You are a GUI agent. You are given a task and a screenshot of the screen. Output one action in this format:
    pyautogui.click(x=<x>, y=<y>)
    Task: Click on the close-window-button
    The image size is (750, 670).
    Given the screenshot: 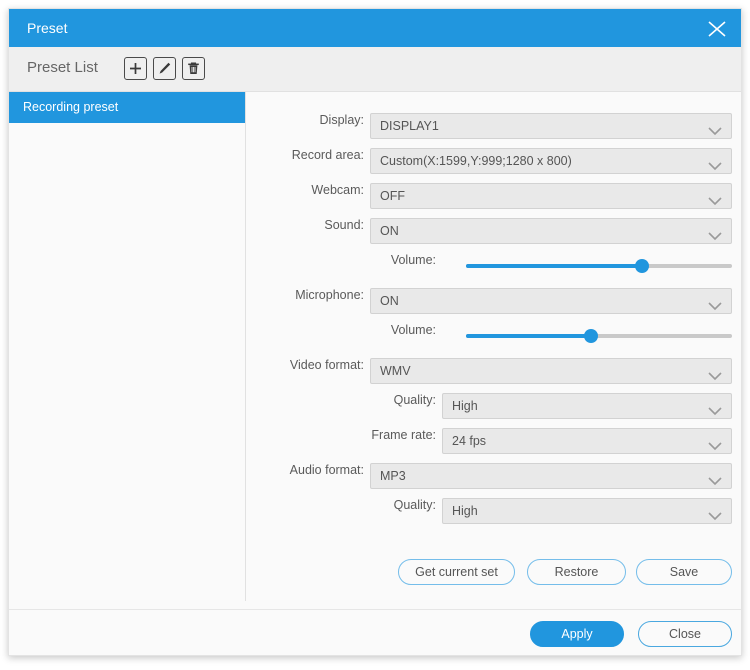 What is the action you would take?
    pyautogui.click(x=717, y=28)
    